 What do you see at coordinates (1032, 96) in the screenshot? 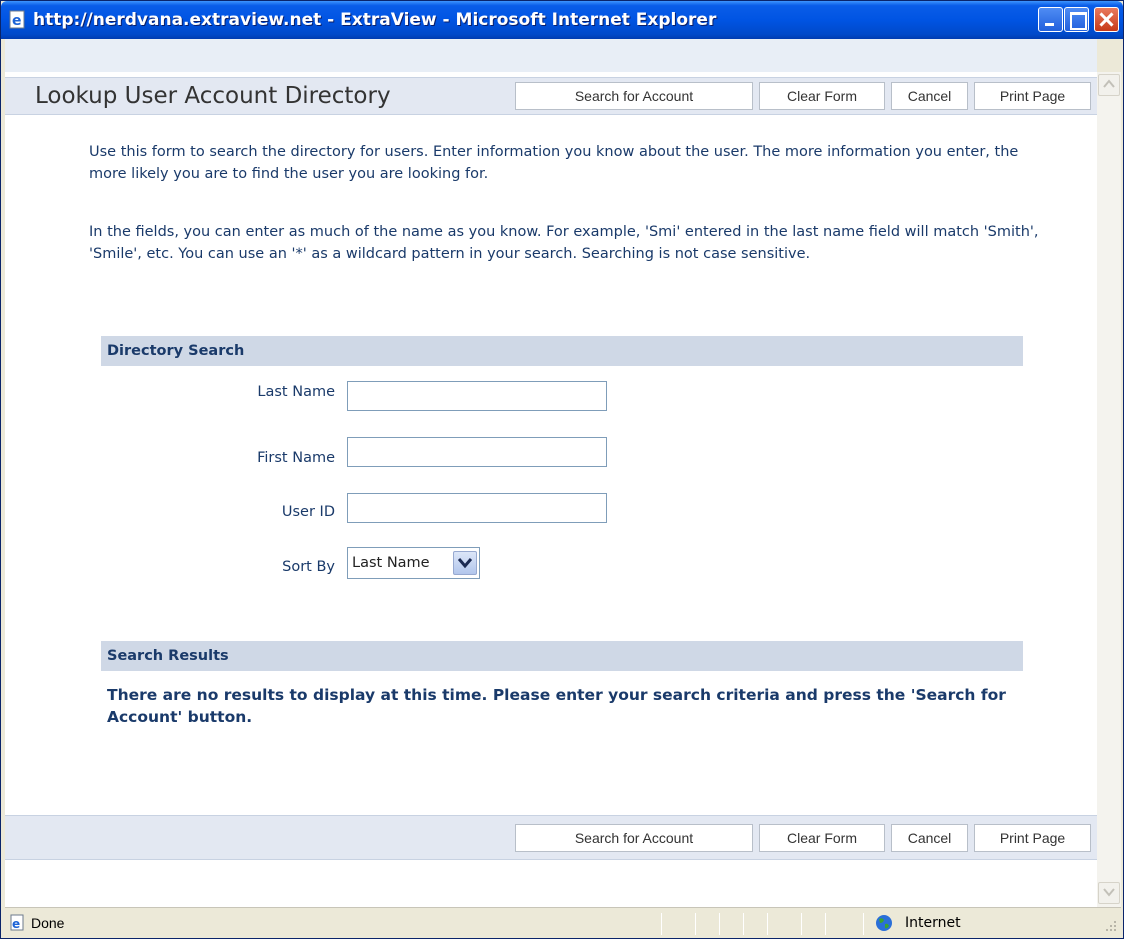
I see `print-page-button: Print Page` at bounding box center [1032, 96].